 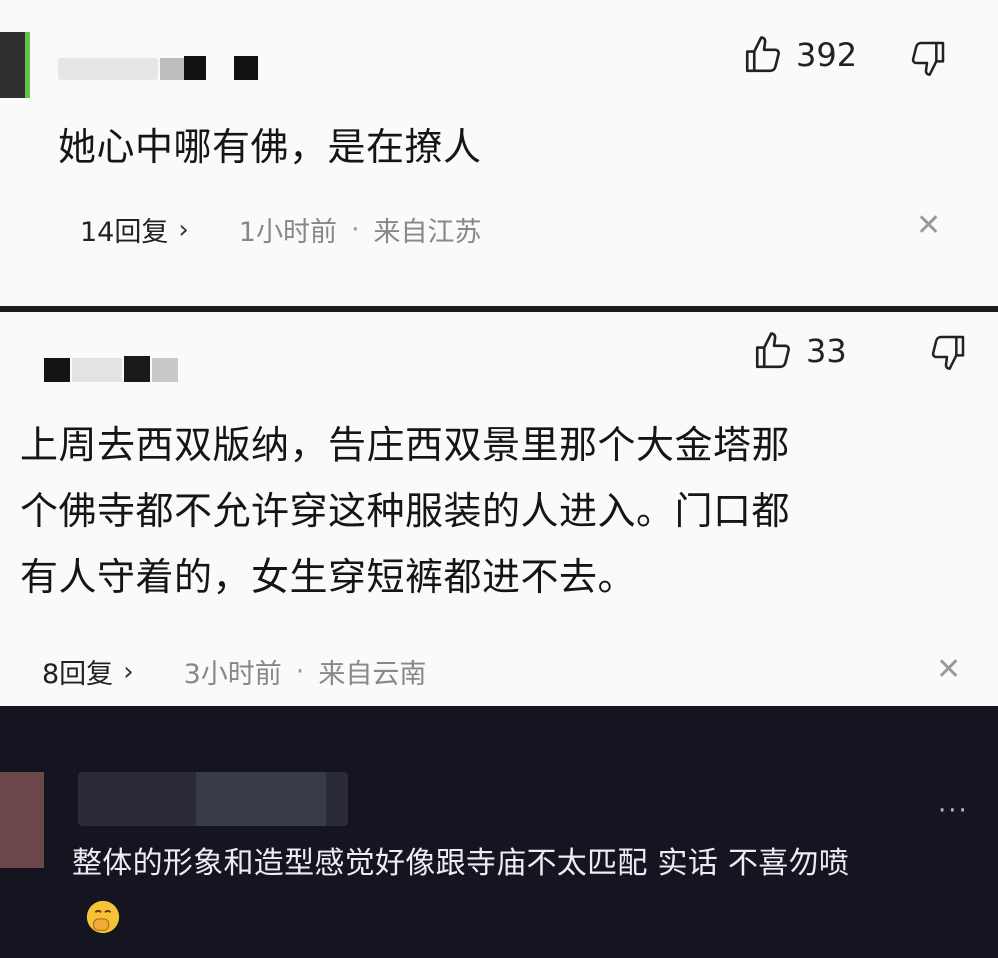 I want to click on comment-text-line-2: 个佛寺都不允许穿这种服装的人进入。门口都, so click(x=405, y=511).